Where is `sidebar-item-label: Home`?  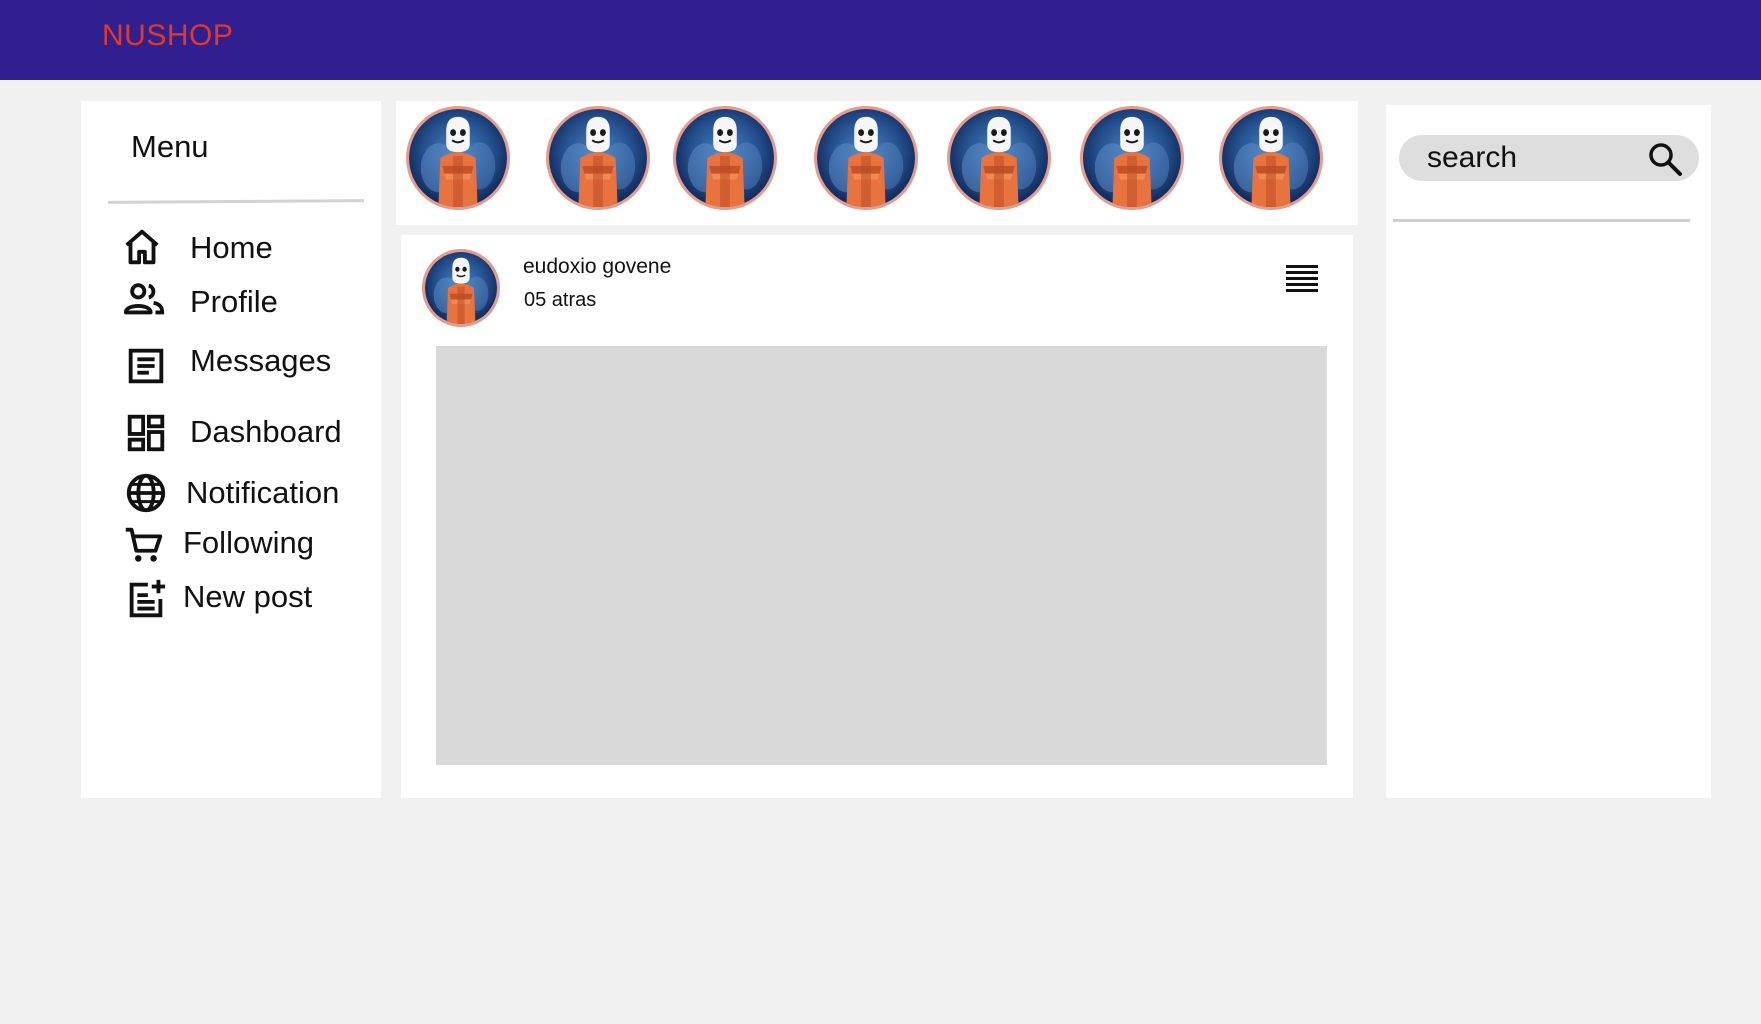 sidebar-item-label: Home is located at coordinates (231, 247).